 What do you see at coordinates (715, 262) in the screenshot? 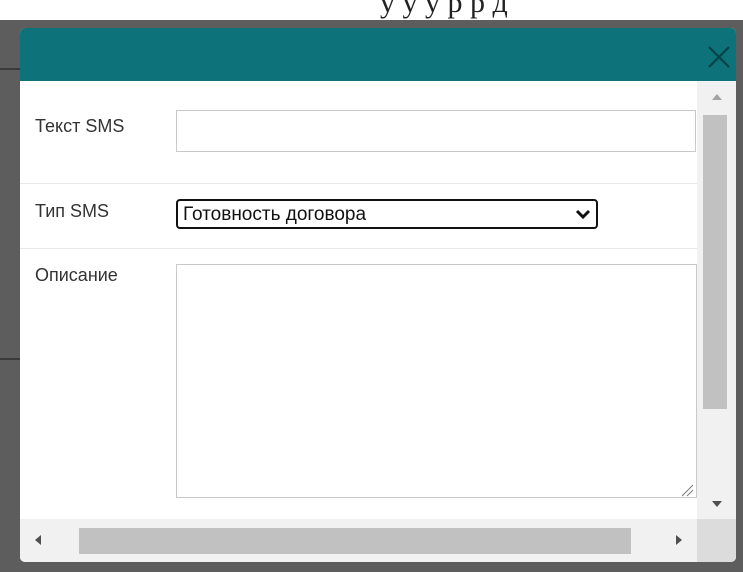
I see `vertical-scroll-thumb` at bounding box center [715, 262].